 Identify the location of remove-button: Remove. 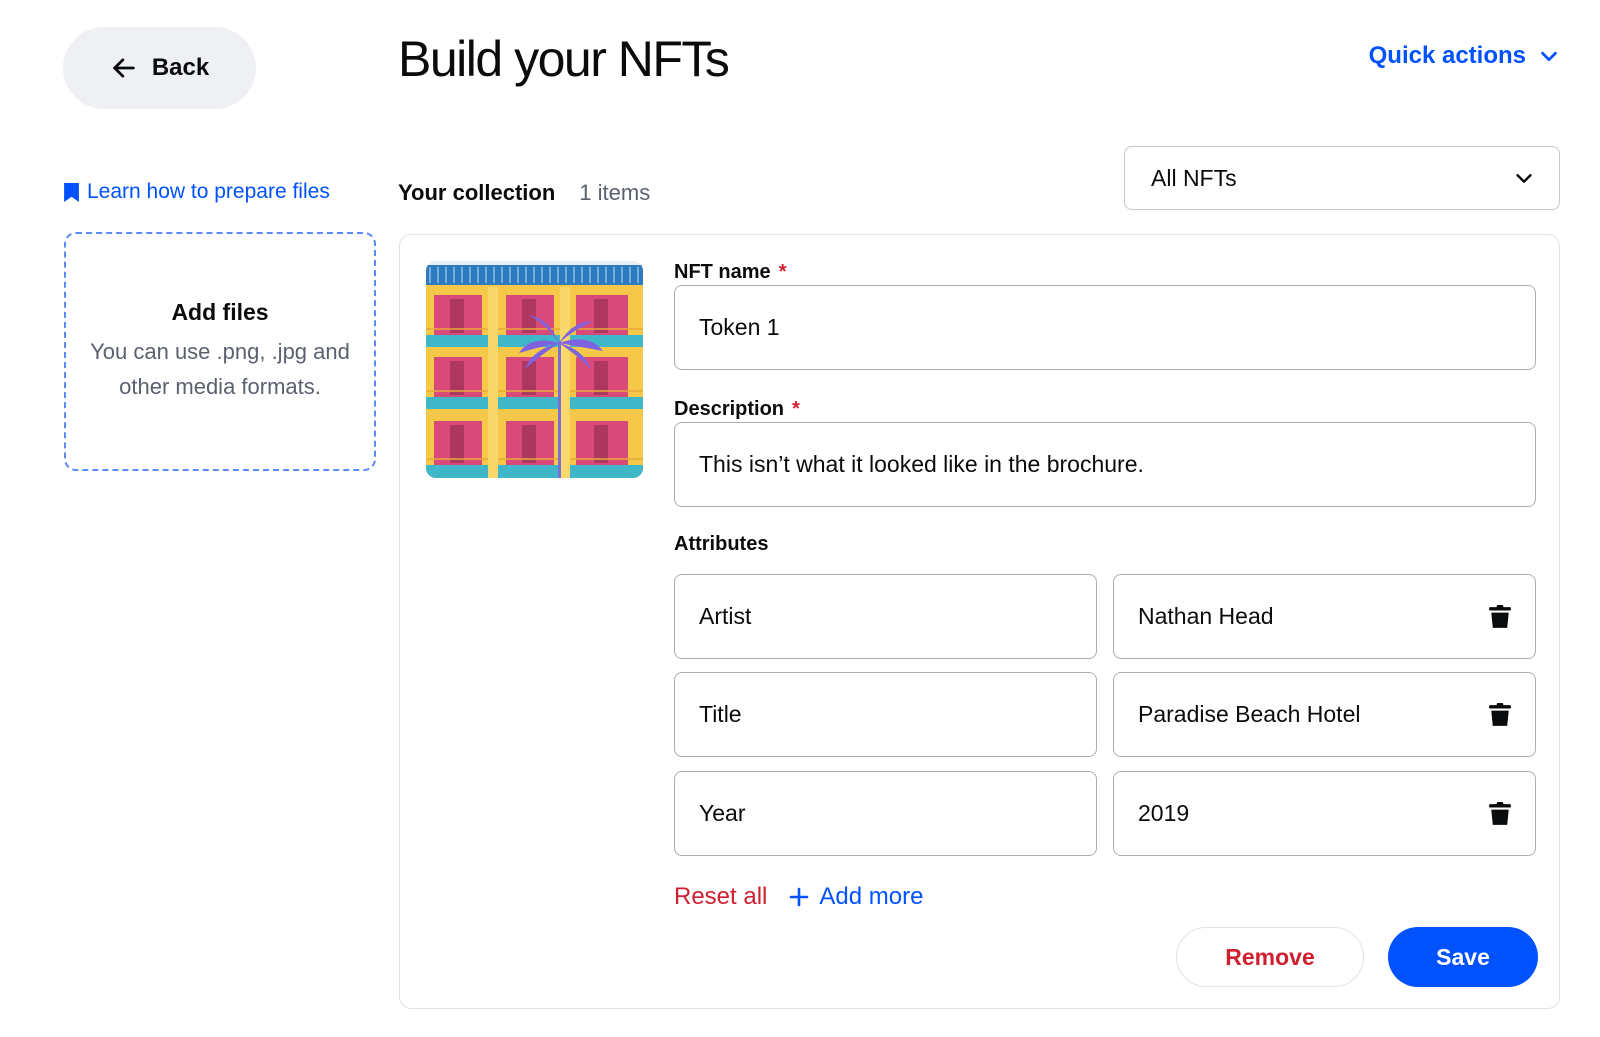
(1270, 957).